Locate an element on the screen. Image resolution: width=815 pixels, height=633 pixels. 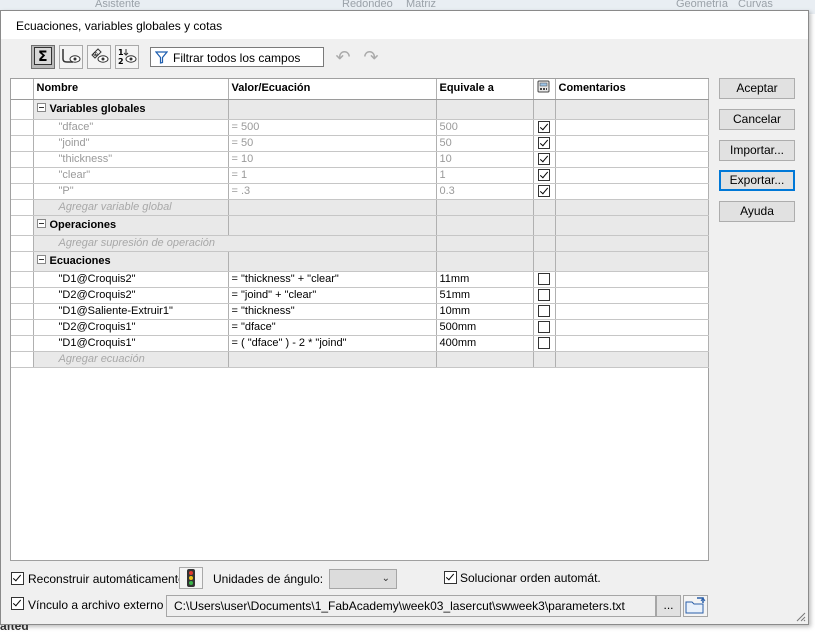
external-link-checkbox is located at coordinates (17, 603).